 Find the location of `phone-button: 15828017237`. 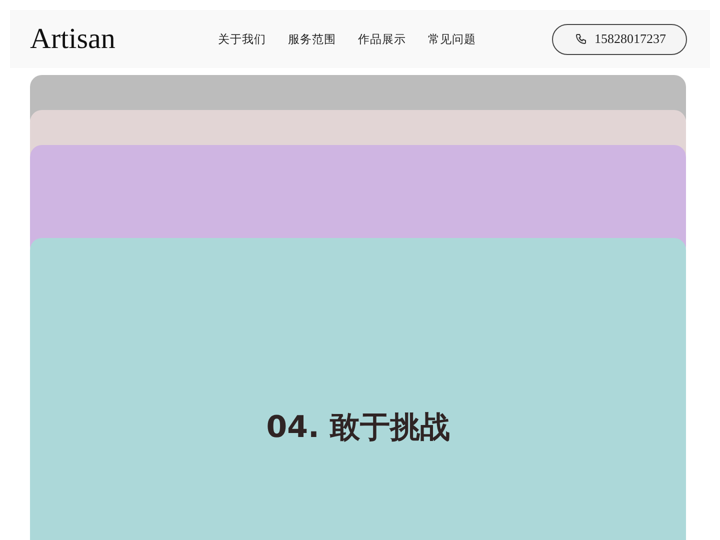

phone-button: 15828017237 is located at coordinates (619, 39).